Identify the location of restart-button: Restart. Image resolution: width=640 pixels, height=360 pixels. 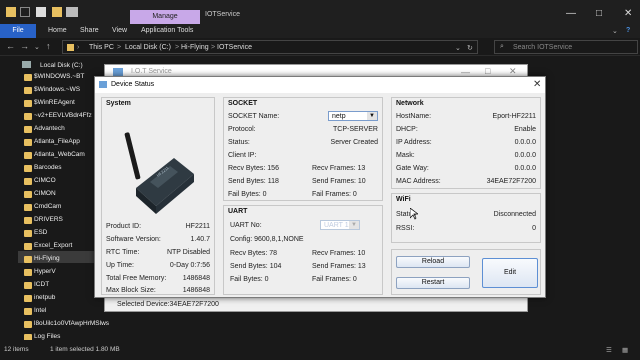
(433, 283).